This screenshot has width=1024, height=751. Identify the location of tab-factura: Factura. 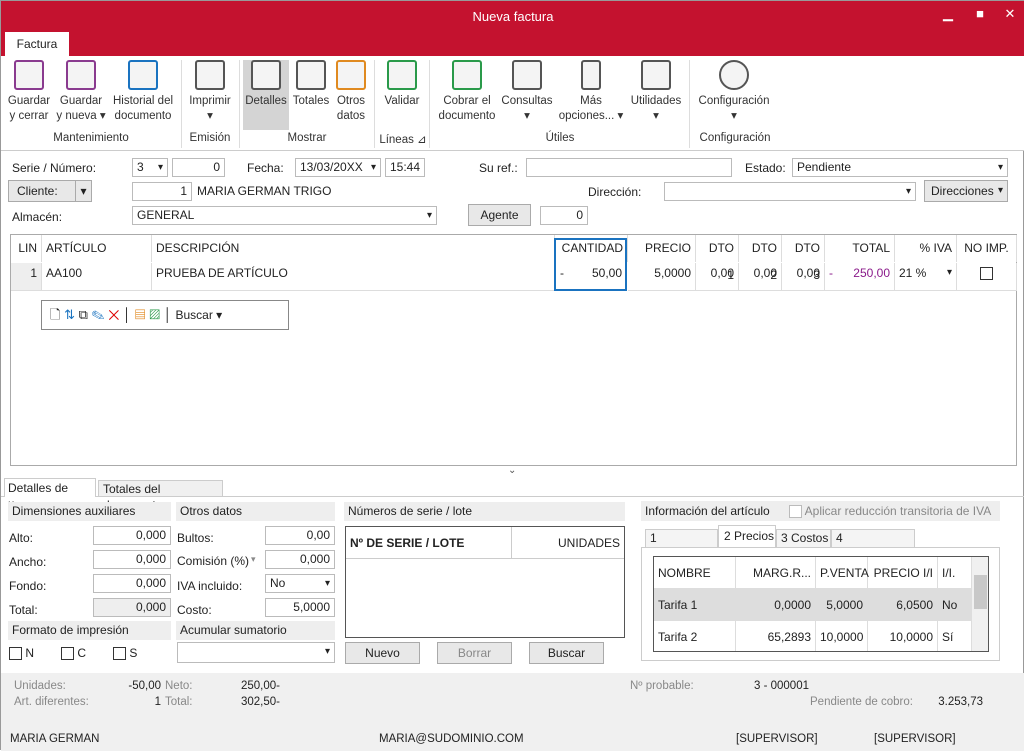
(37, 44).